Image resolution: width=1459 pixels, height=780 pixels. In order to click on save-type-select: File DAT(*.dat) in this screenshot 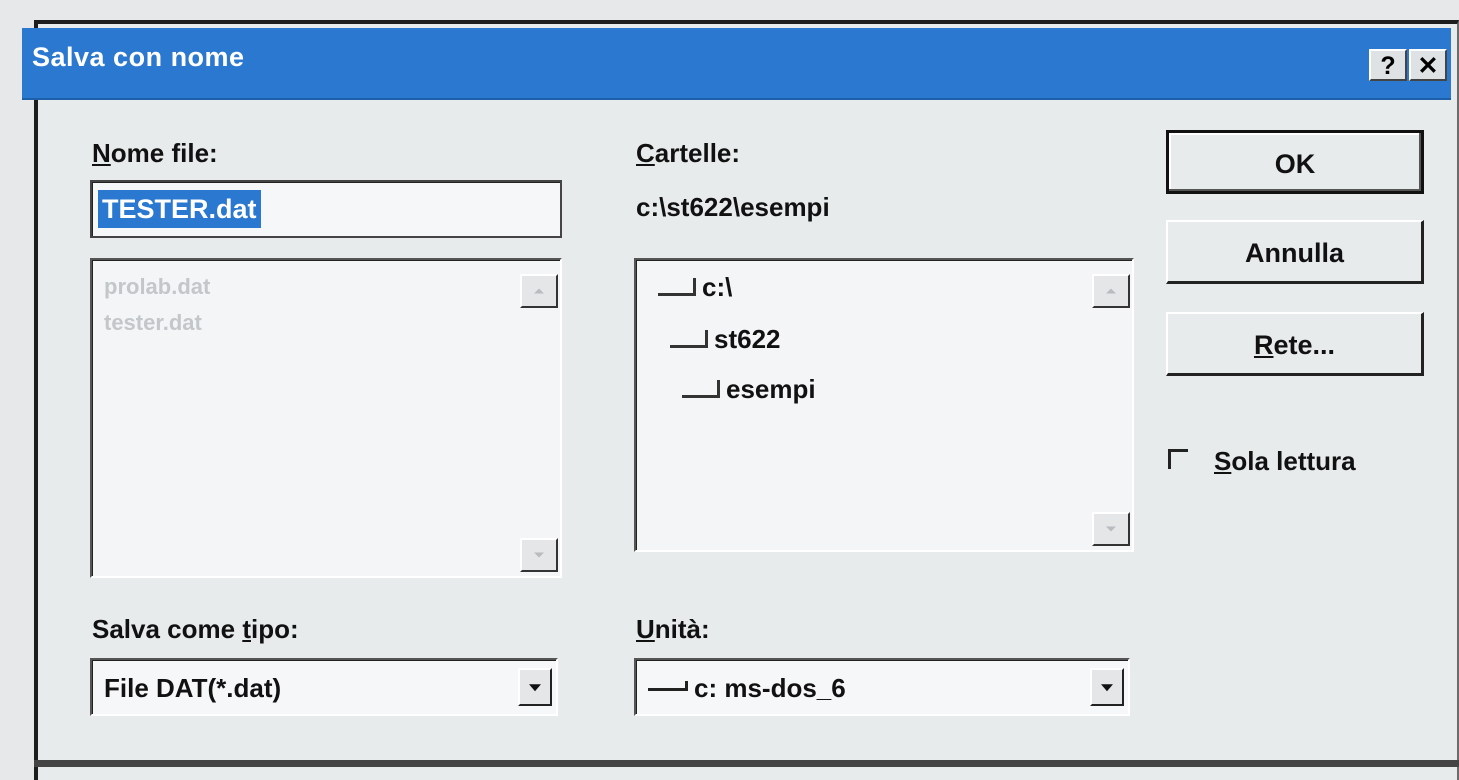, I will do `click(324, 687)`.